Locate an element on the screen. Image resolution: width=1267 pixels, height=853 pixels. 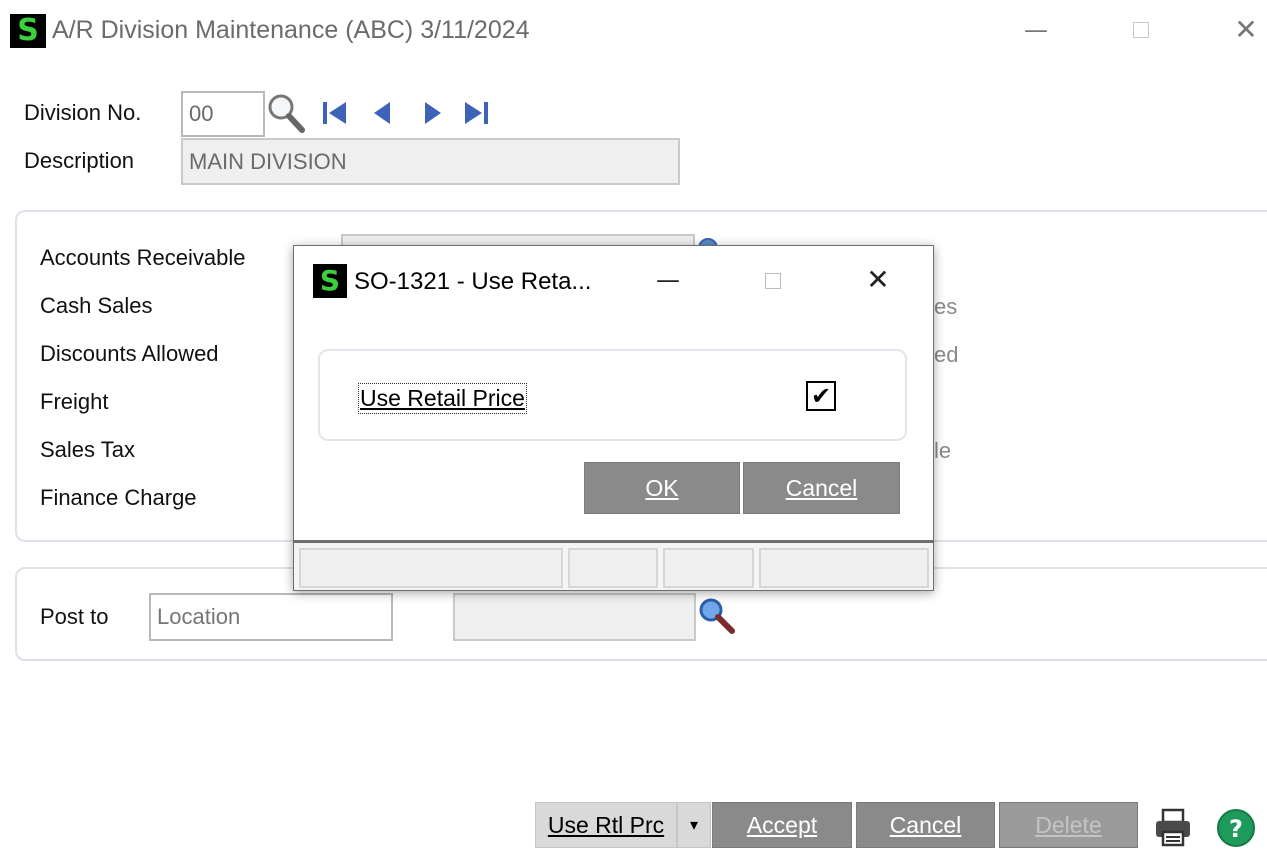
window-title: A/R Division Maintenance (ABC) 3/11/2024 is located at coordinates (291, 30).